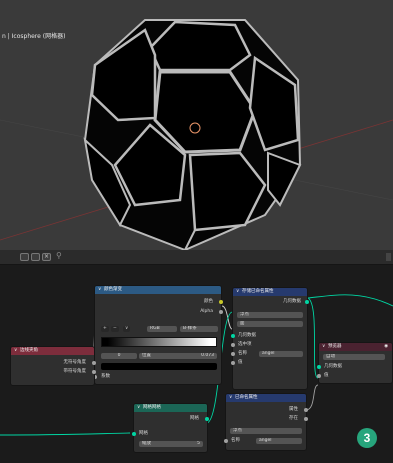  Describe the element at coordinates (233, 363) in the screenshot. I see `in-value-socket` at that location.